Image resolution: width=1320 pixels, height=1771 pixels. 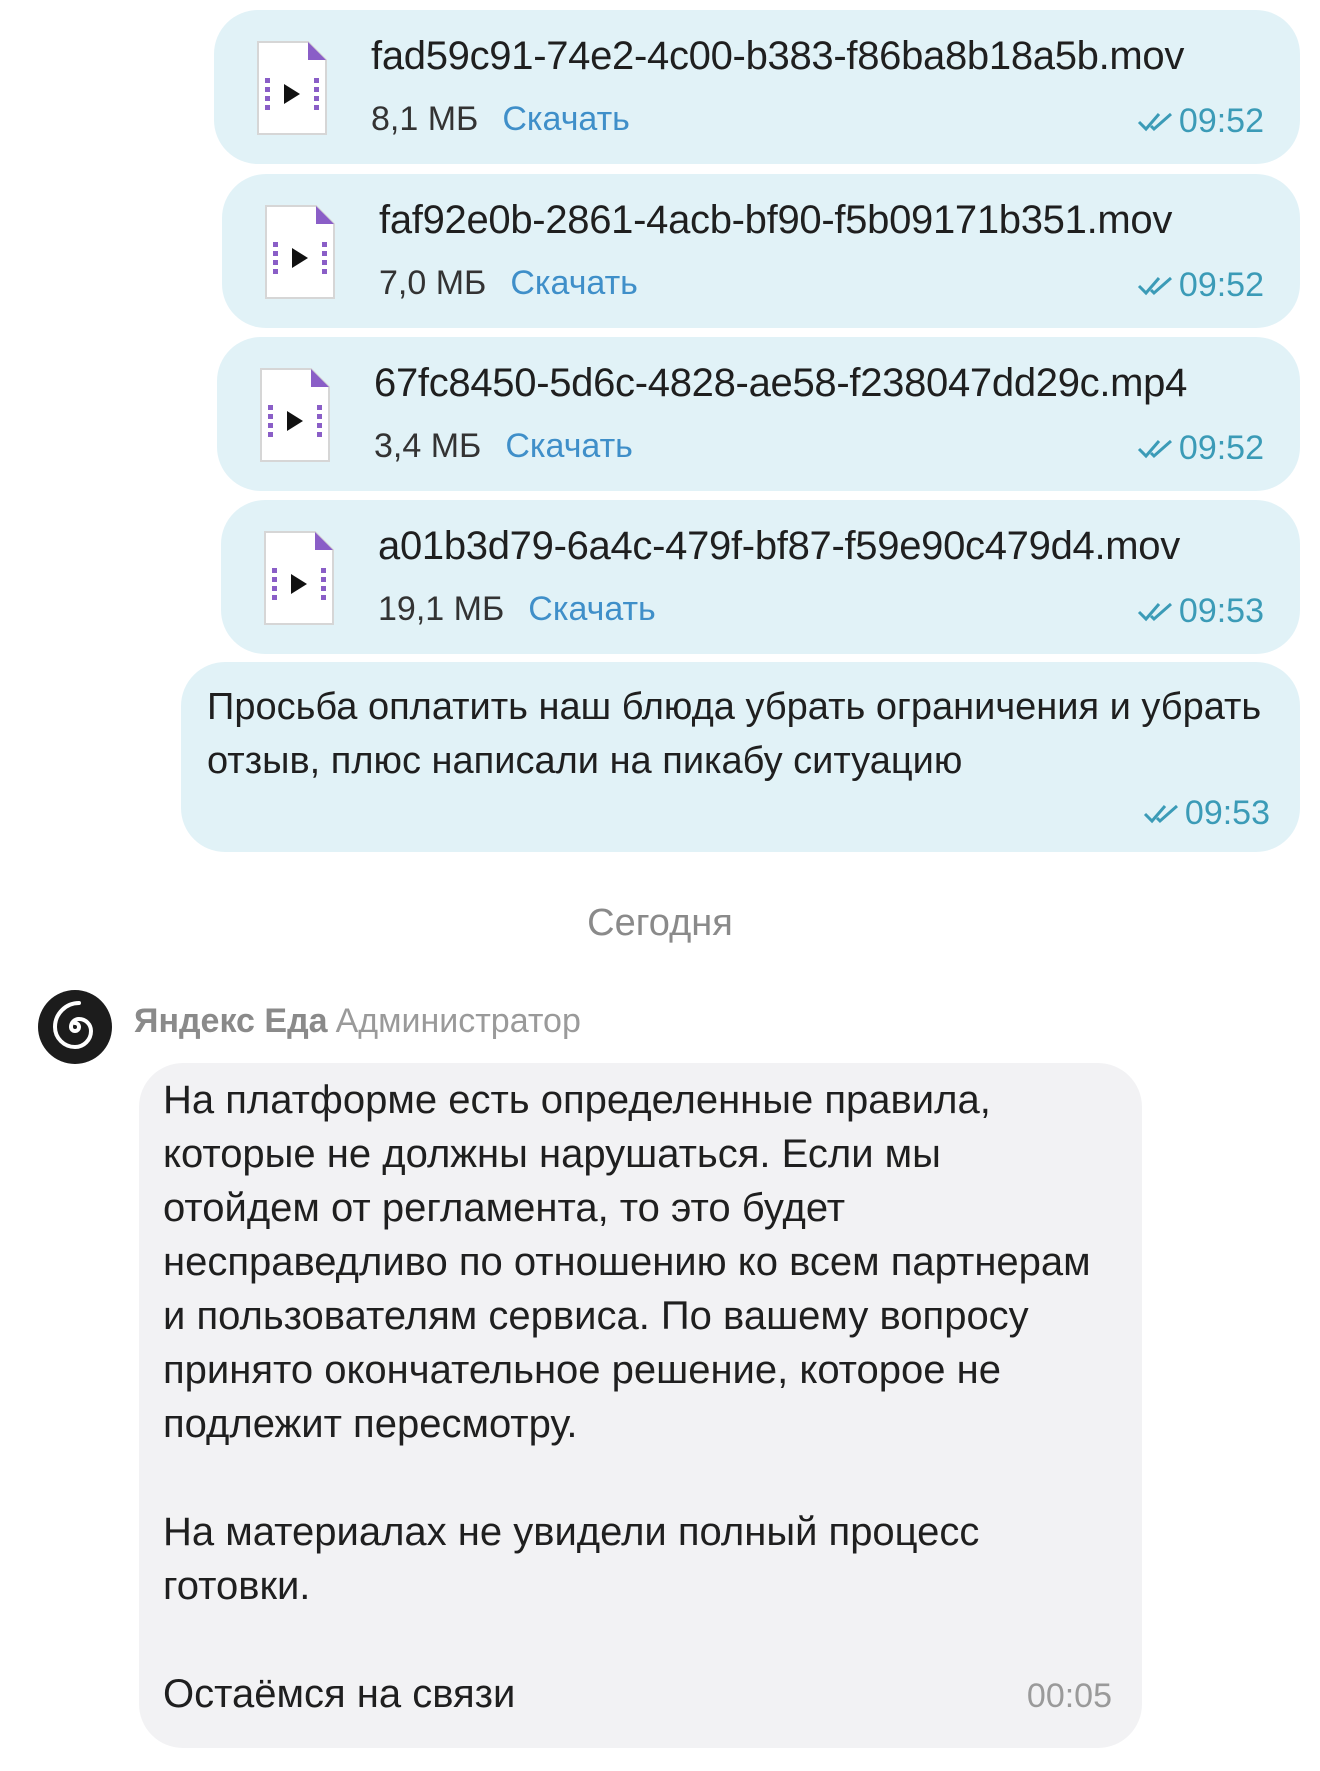 I want to click on file-size-row: 7,0 МБ Скачать, so click(x=508, y=283).